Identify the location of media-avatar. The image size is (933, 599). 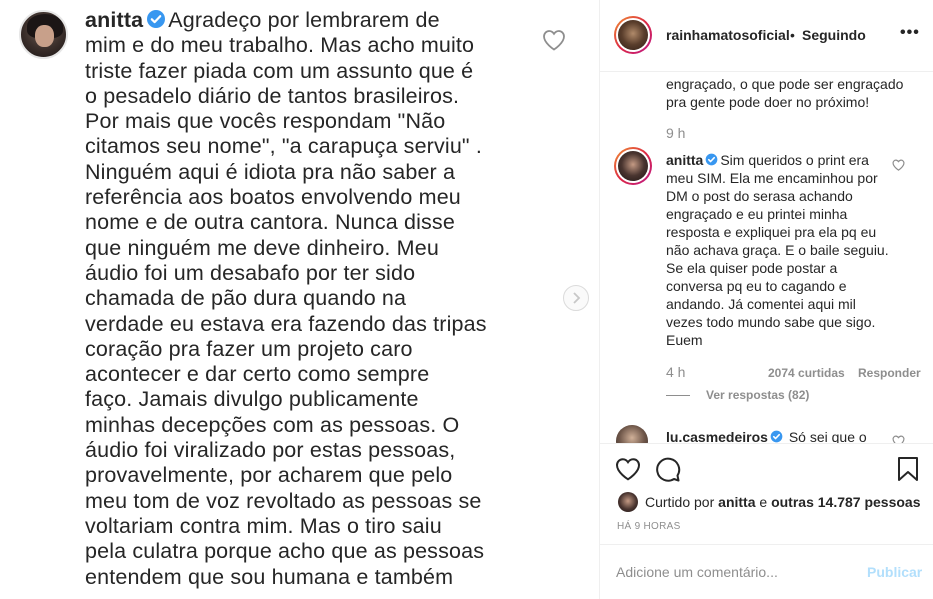
(43, 34).